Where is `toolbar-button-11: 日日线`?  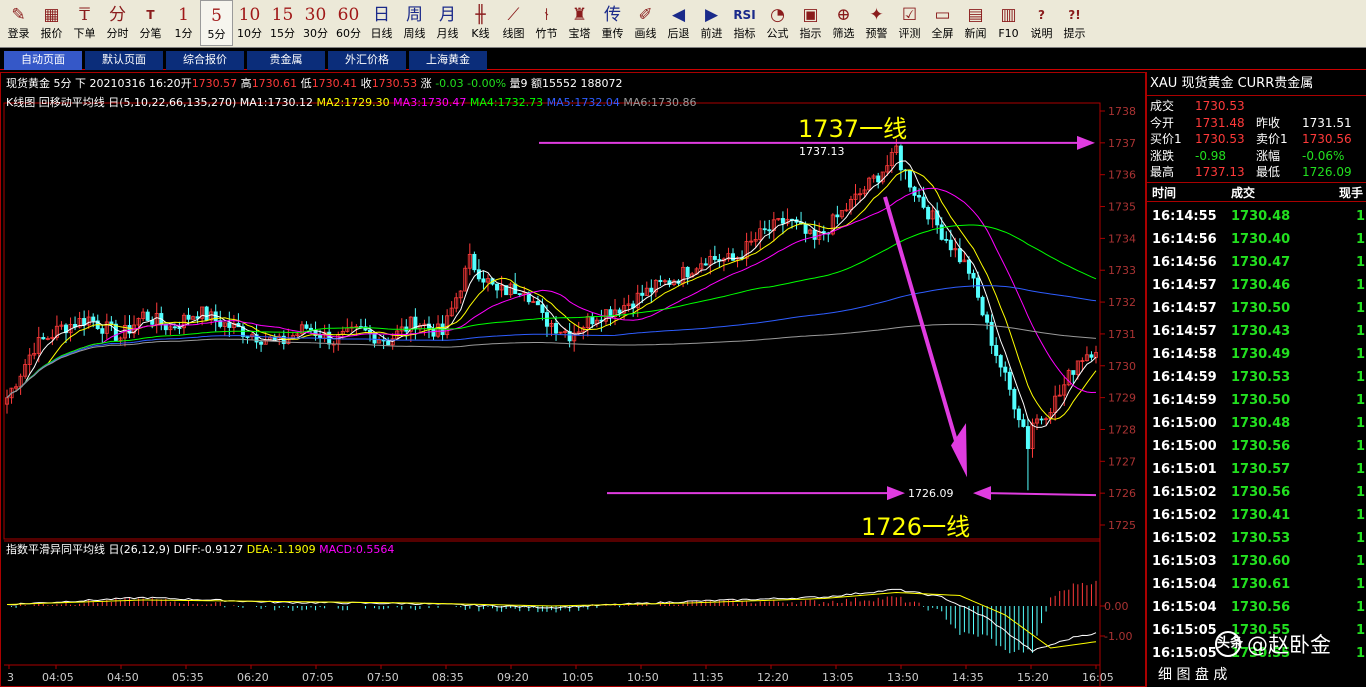 toolbar-button-11: 日日线 is located at coordinates (381, 23).